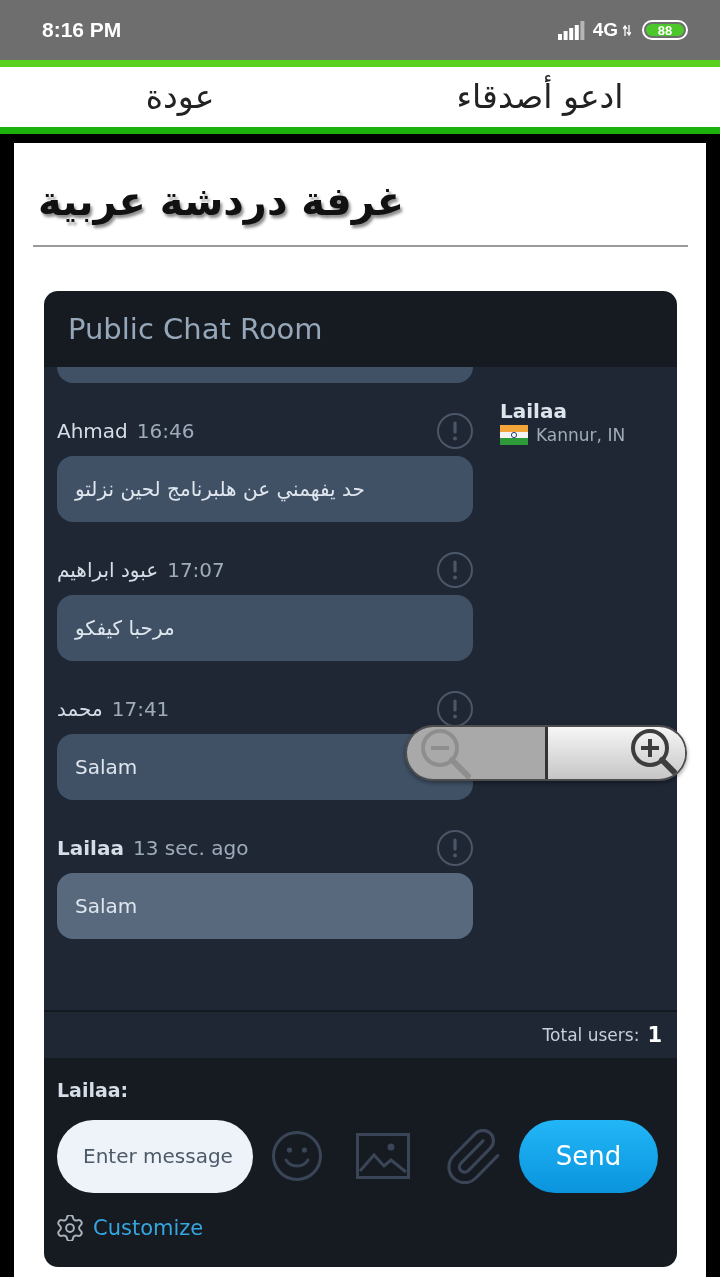 The width and height of the screenshot is (720, 1277). Describe the element at coordinates (70, 1228) in the screenshot. I see `settings-icon` at that location.